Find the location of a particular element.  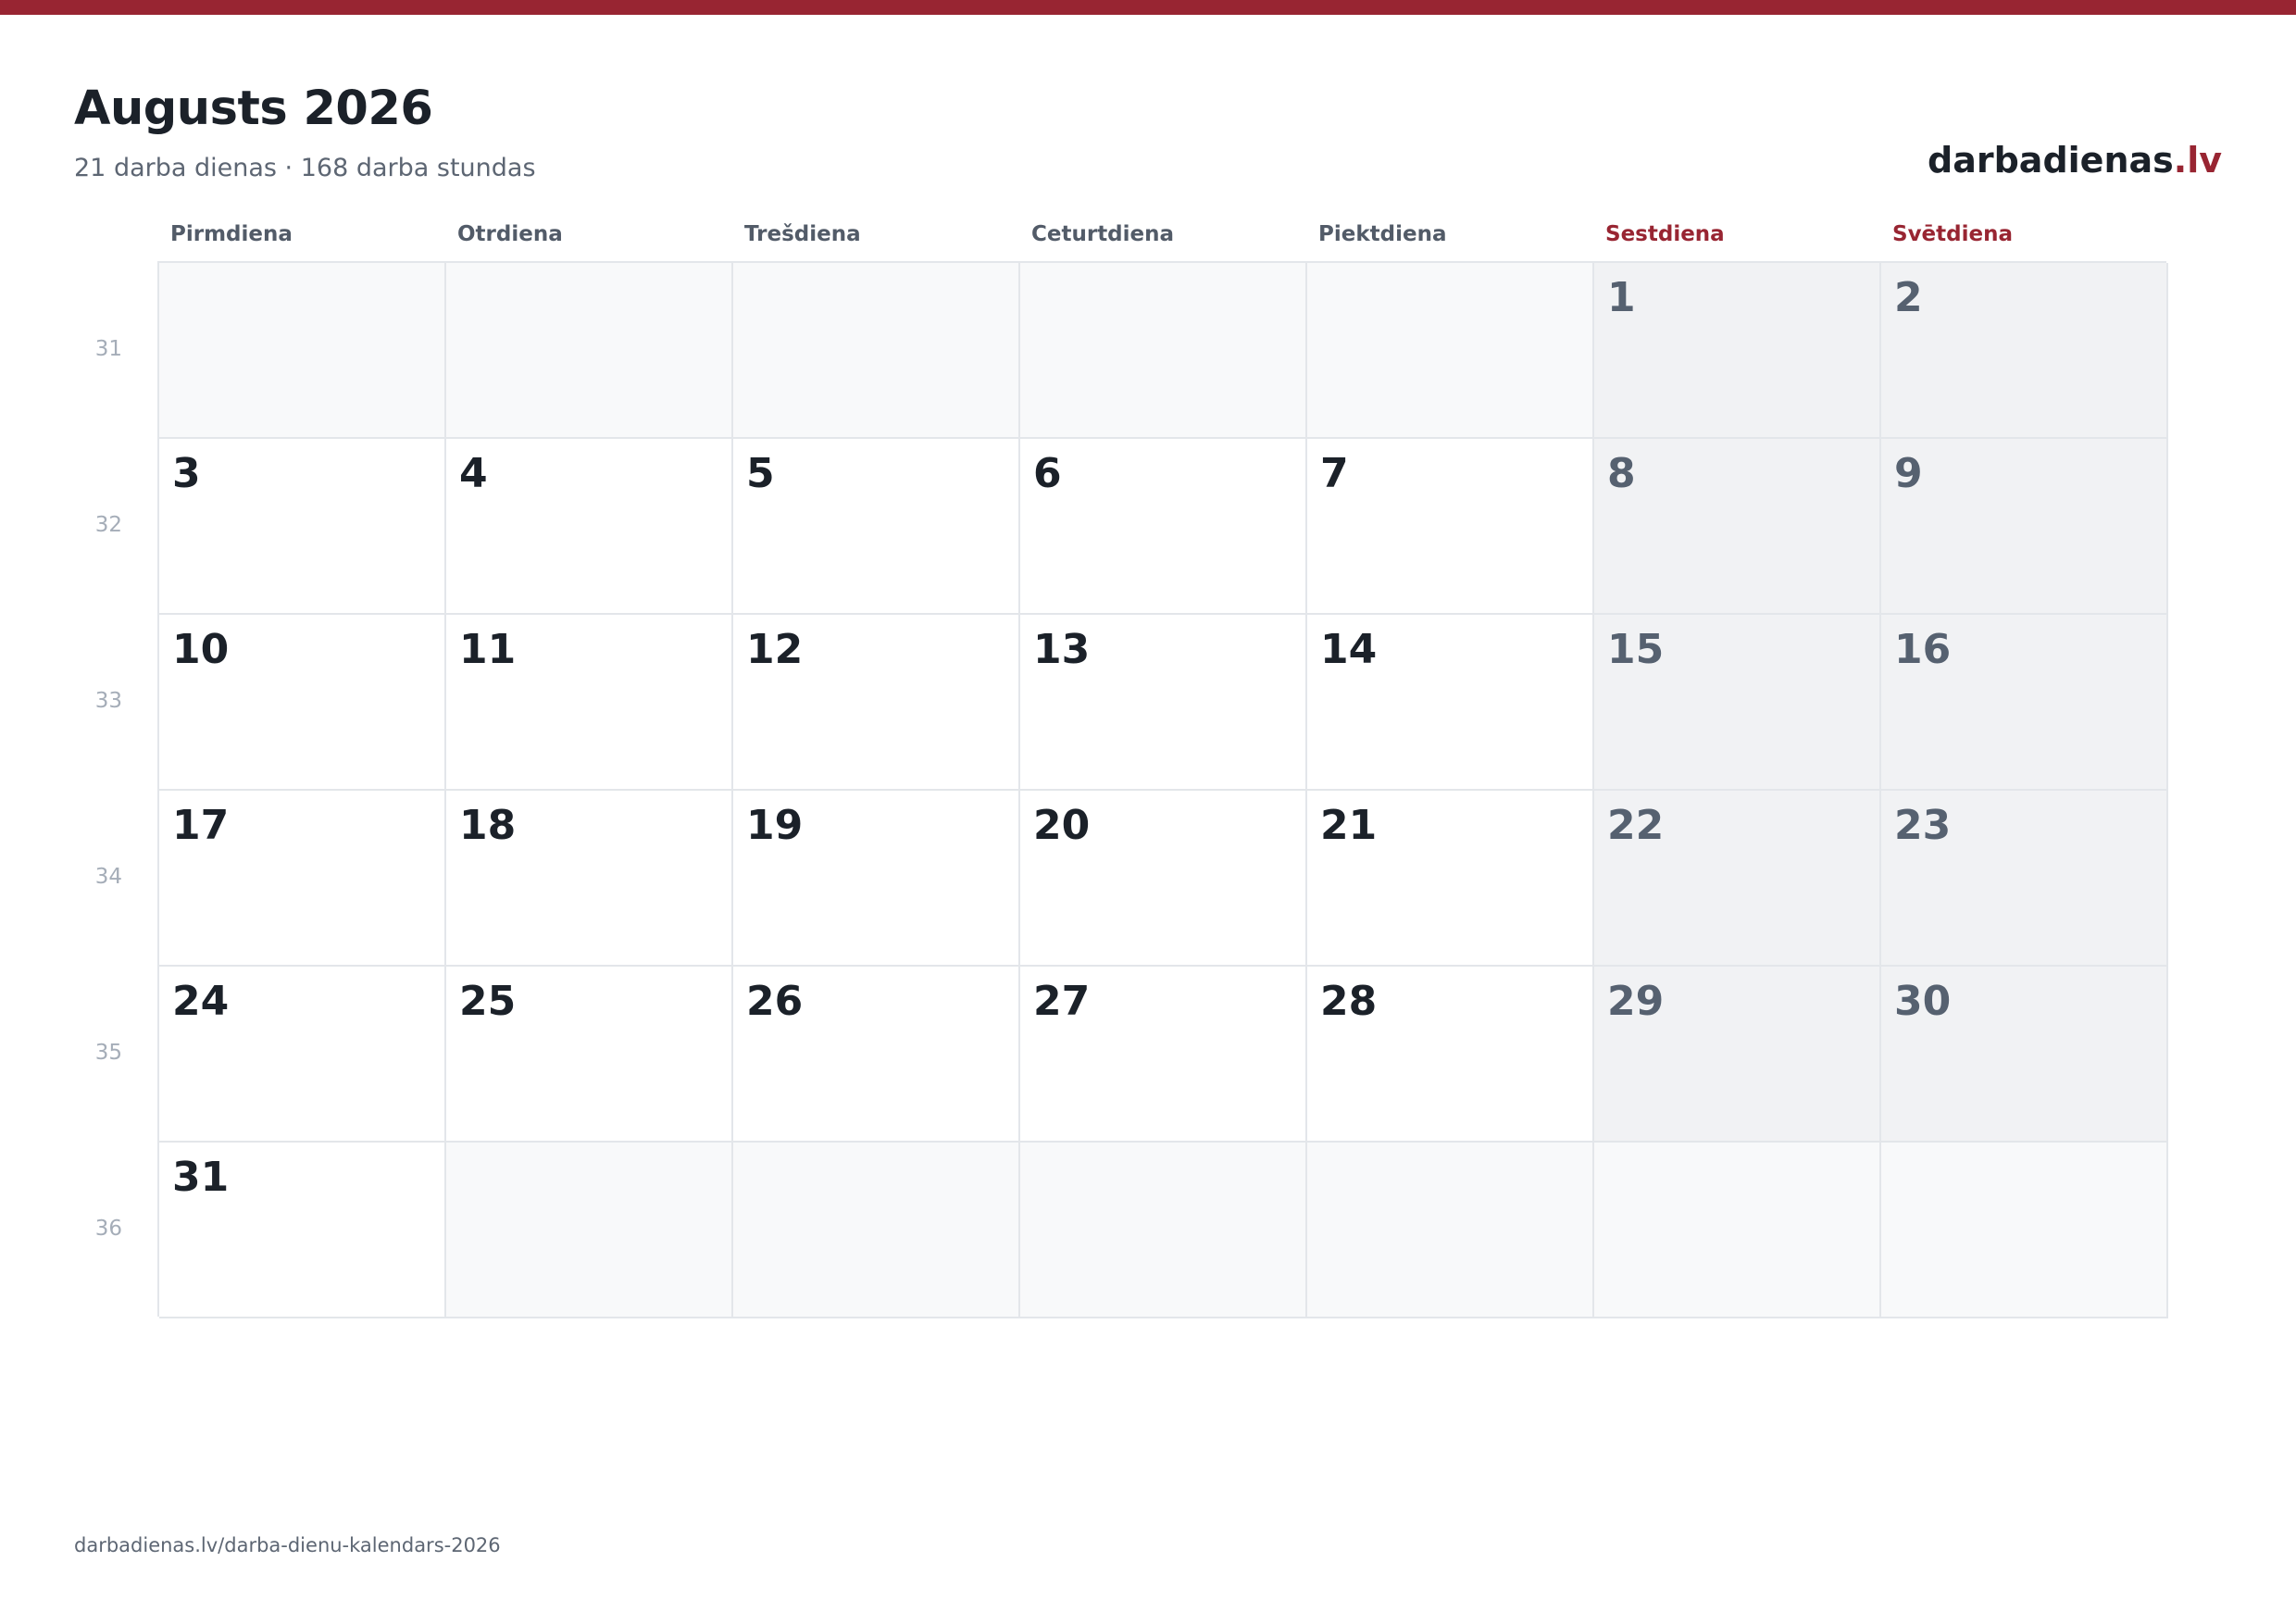

weekend-day-cell: 2 is located at coordinates (2024, 351).